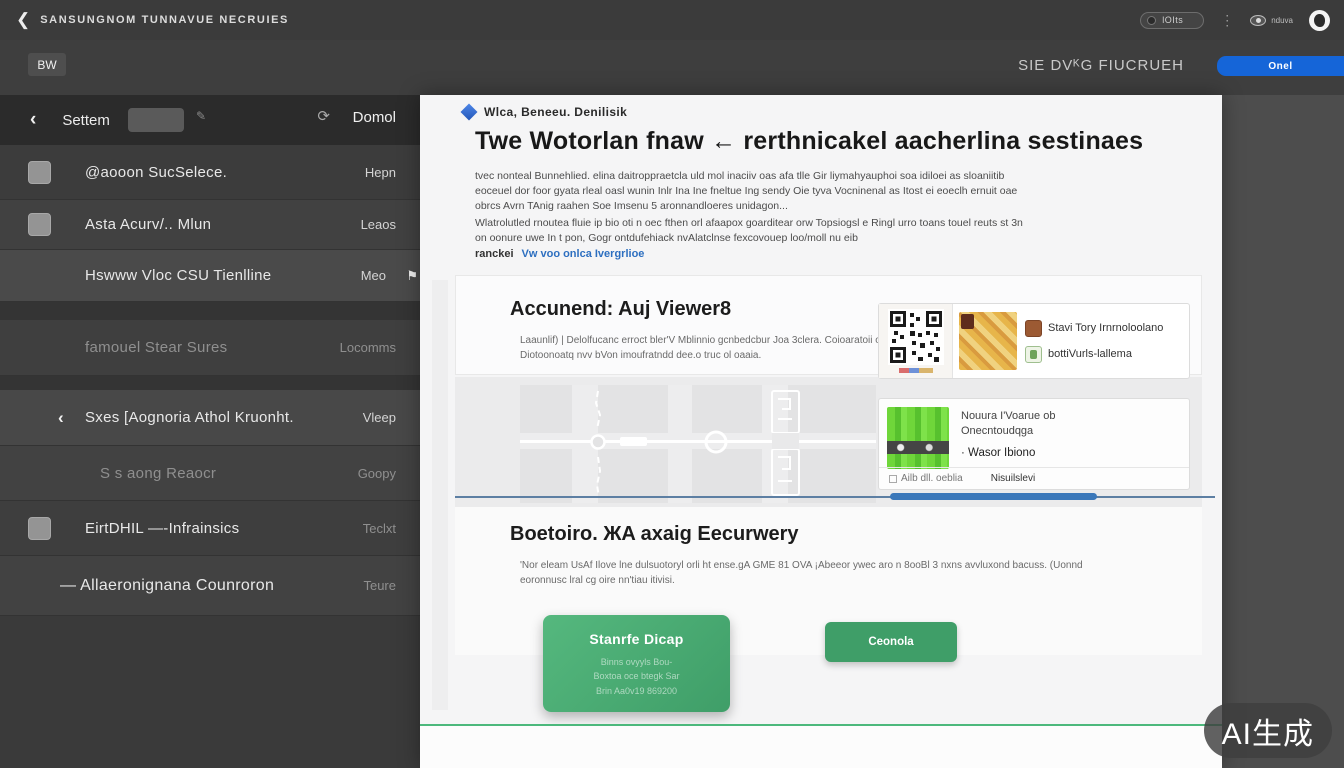  Describe the element at coordinates (998, 453) in the screenshot. I see `card2-bullet: · Wasor Ibiono` at that location.